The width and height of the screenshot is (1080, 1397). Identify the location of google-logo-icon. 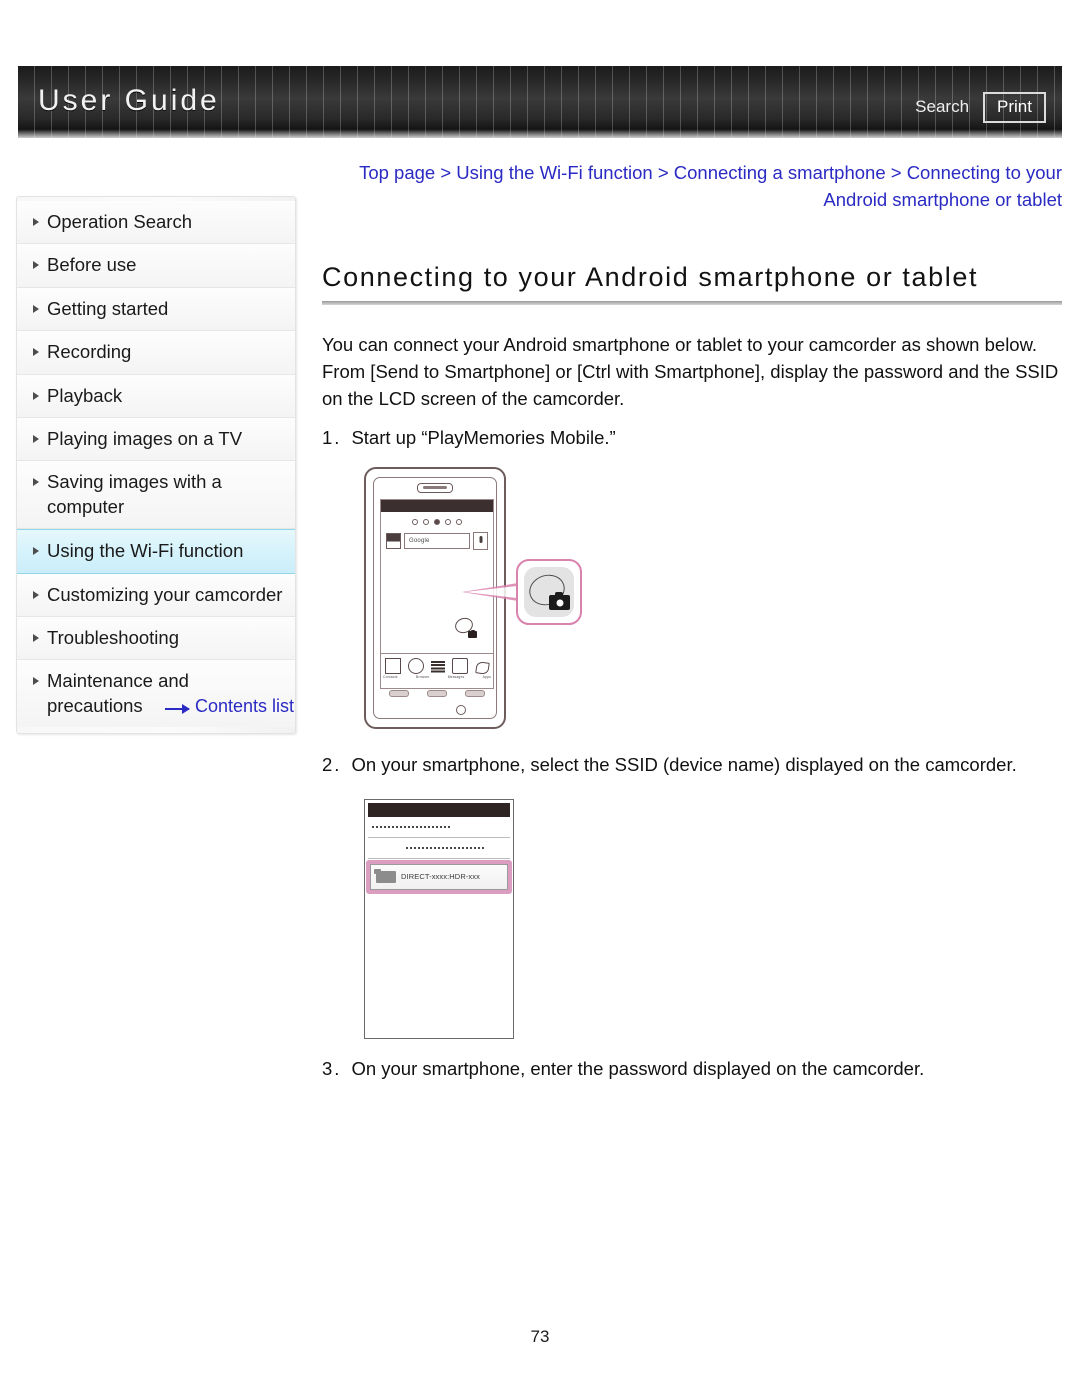
(393, 541).